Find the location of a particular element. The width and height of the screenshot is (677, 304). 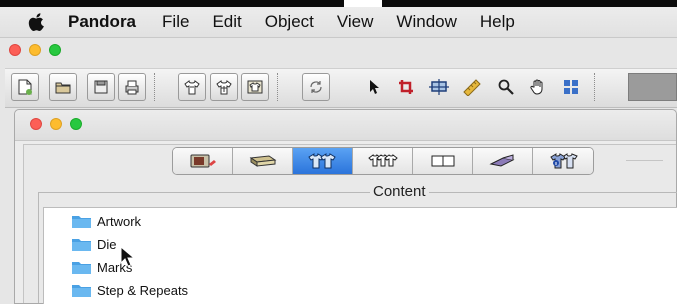

content-group-title: Content is located at coordinates (399, 191).